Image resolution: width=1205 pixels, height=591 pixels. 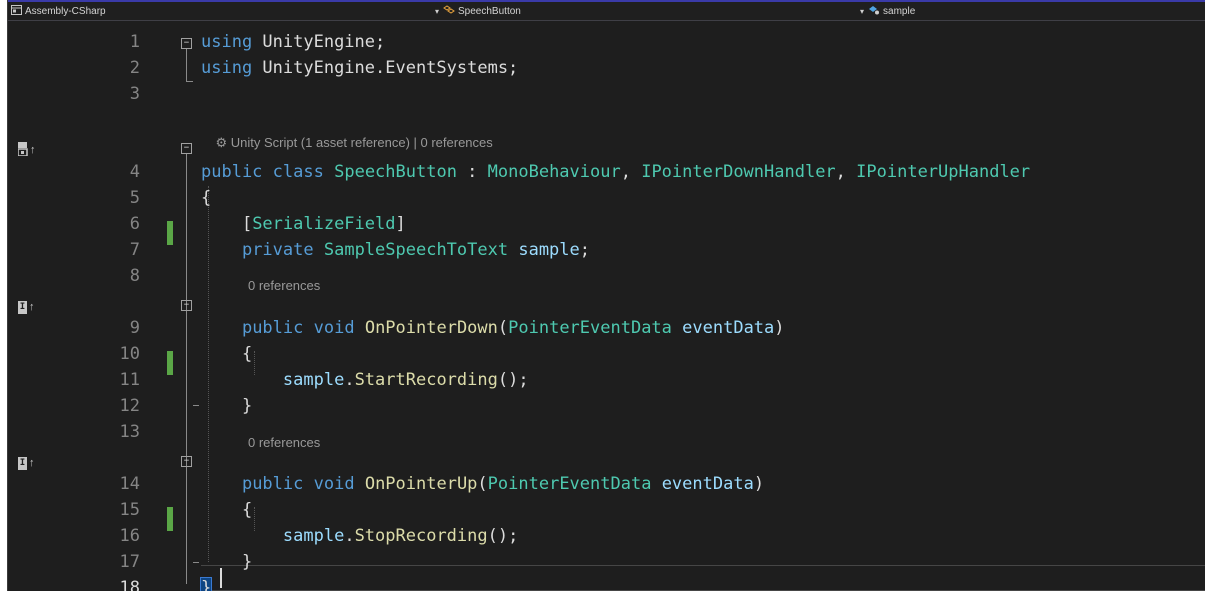 I want to click on type-label: SpeechButton, so click(x=489, y=11).